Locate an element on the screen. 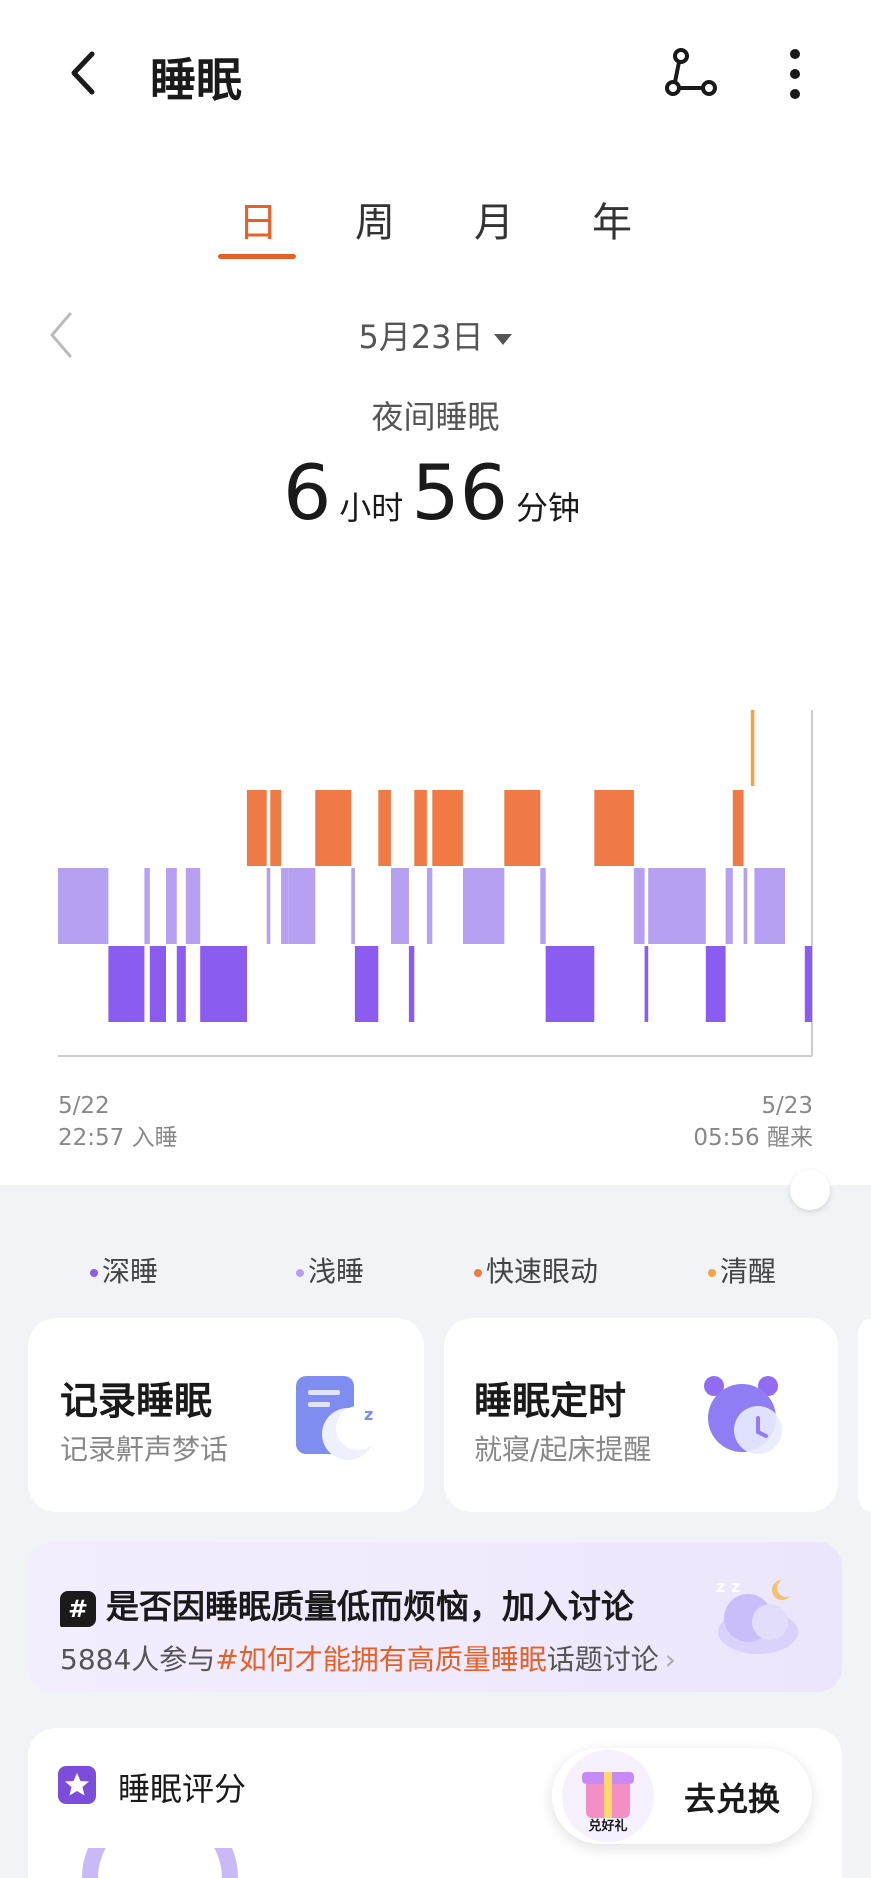  star-badge-icon is located at coordinates (77, 1785).